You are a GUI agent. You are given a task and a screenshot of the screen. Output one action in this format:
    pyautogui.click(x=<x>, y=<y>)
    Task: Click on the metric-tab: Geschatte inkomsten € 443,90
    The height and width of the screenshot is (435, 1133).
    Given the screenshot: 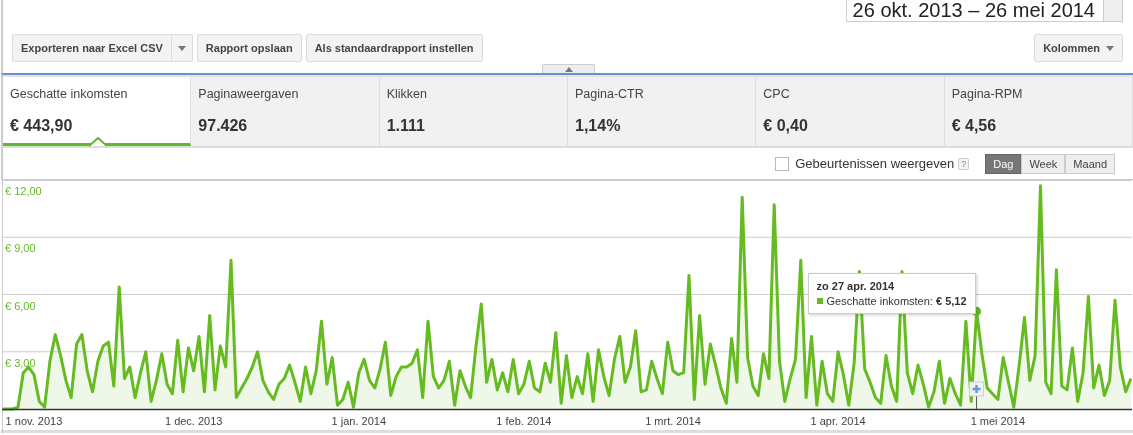 What is the action you would take?
    pyautogui.click(x=97, y=110)
    